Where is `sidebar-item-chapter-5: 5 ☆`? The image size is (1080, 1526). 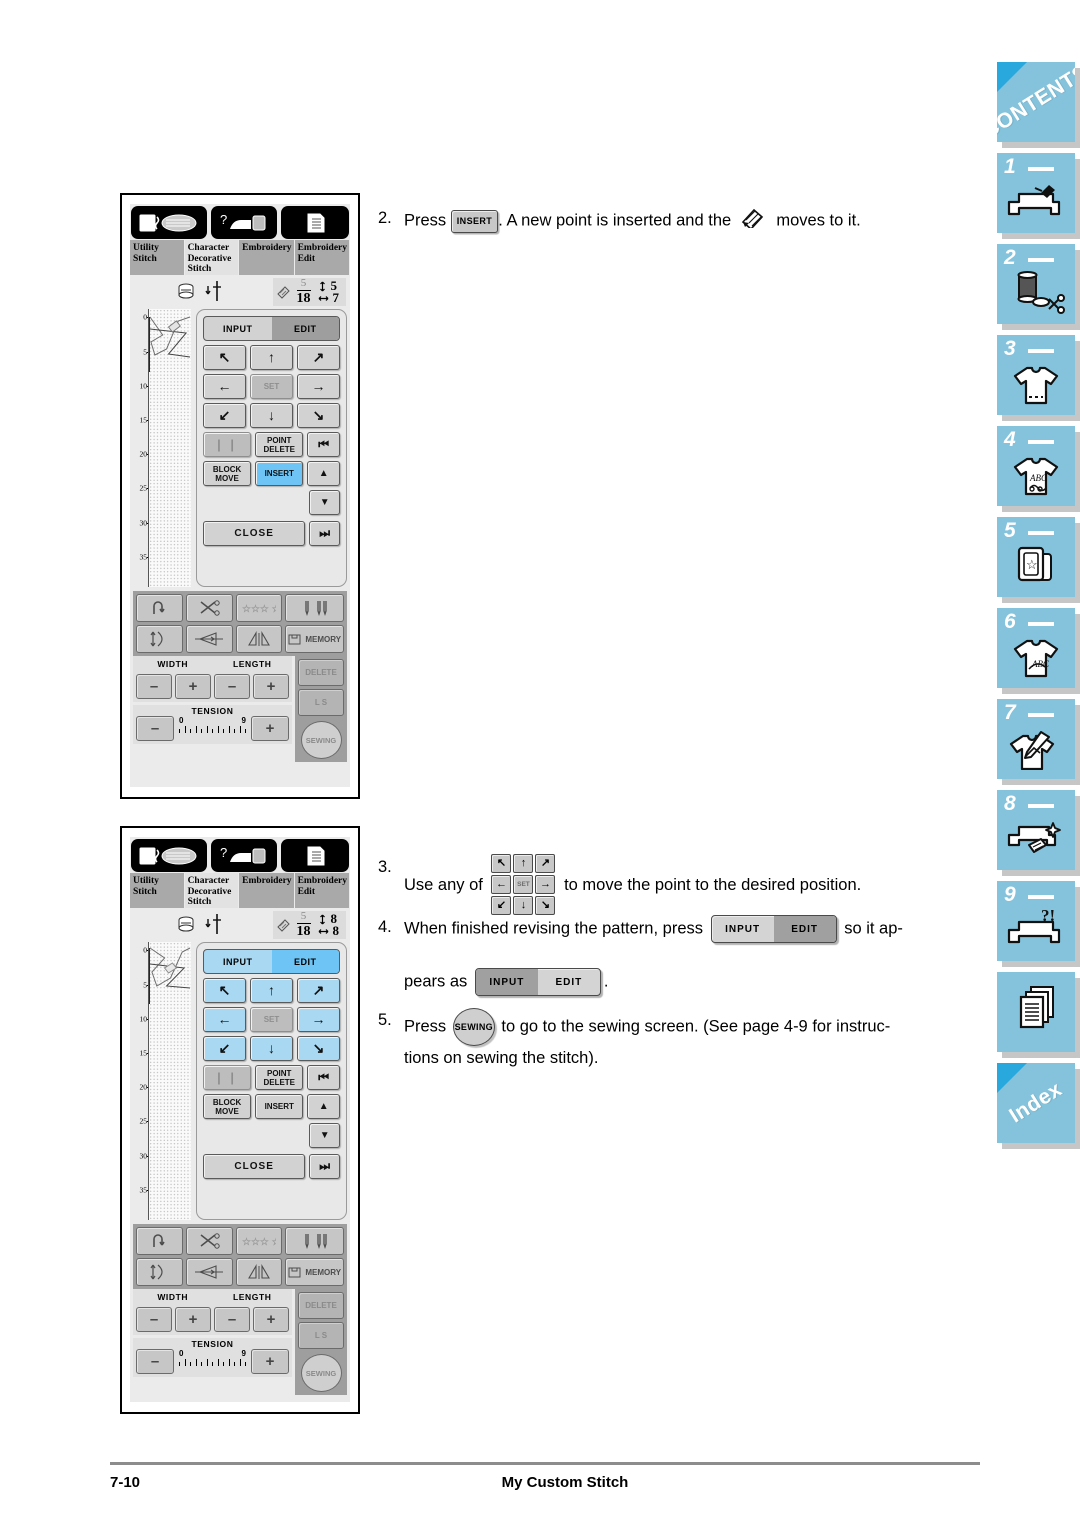
sidebar-item-chapter-5: 5 ☆ is located at coordinates (1036, 557).